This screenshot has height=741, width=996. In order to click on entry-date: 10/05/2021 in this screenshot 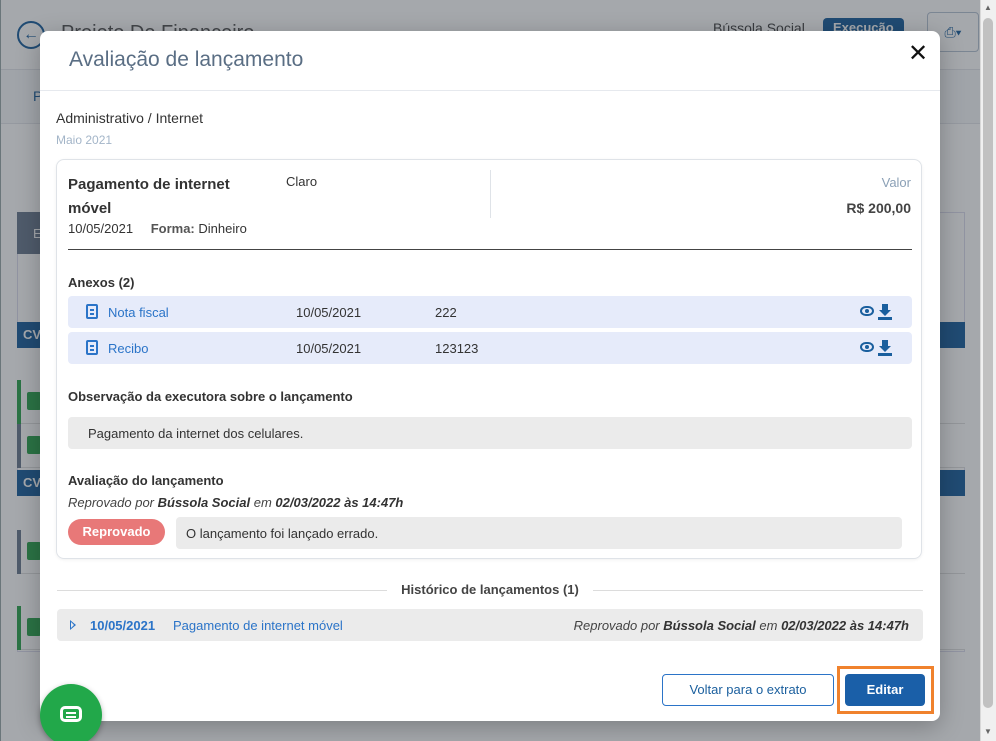, I will do `click(101, 228)`.